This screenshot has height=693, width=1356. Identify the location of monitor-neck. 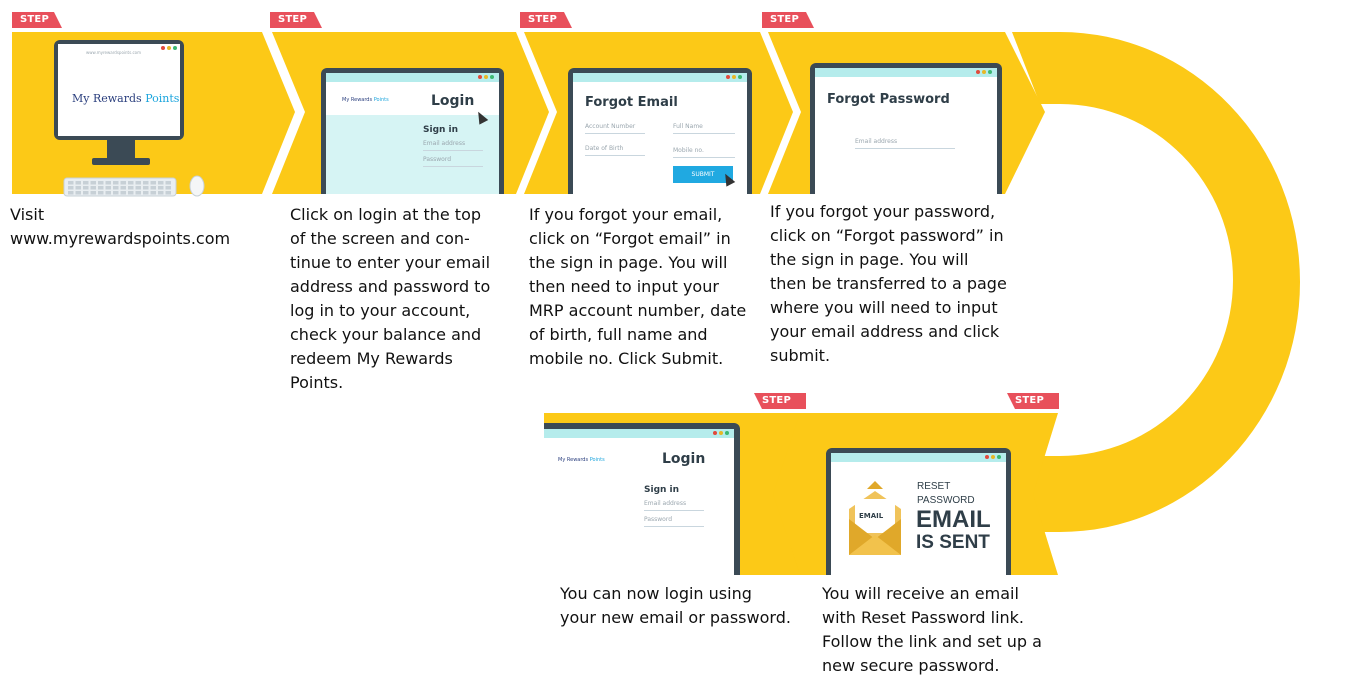
(121, 150).